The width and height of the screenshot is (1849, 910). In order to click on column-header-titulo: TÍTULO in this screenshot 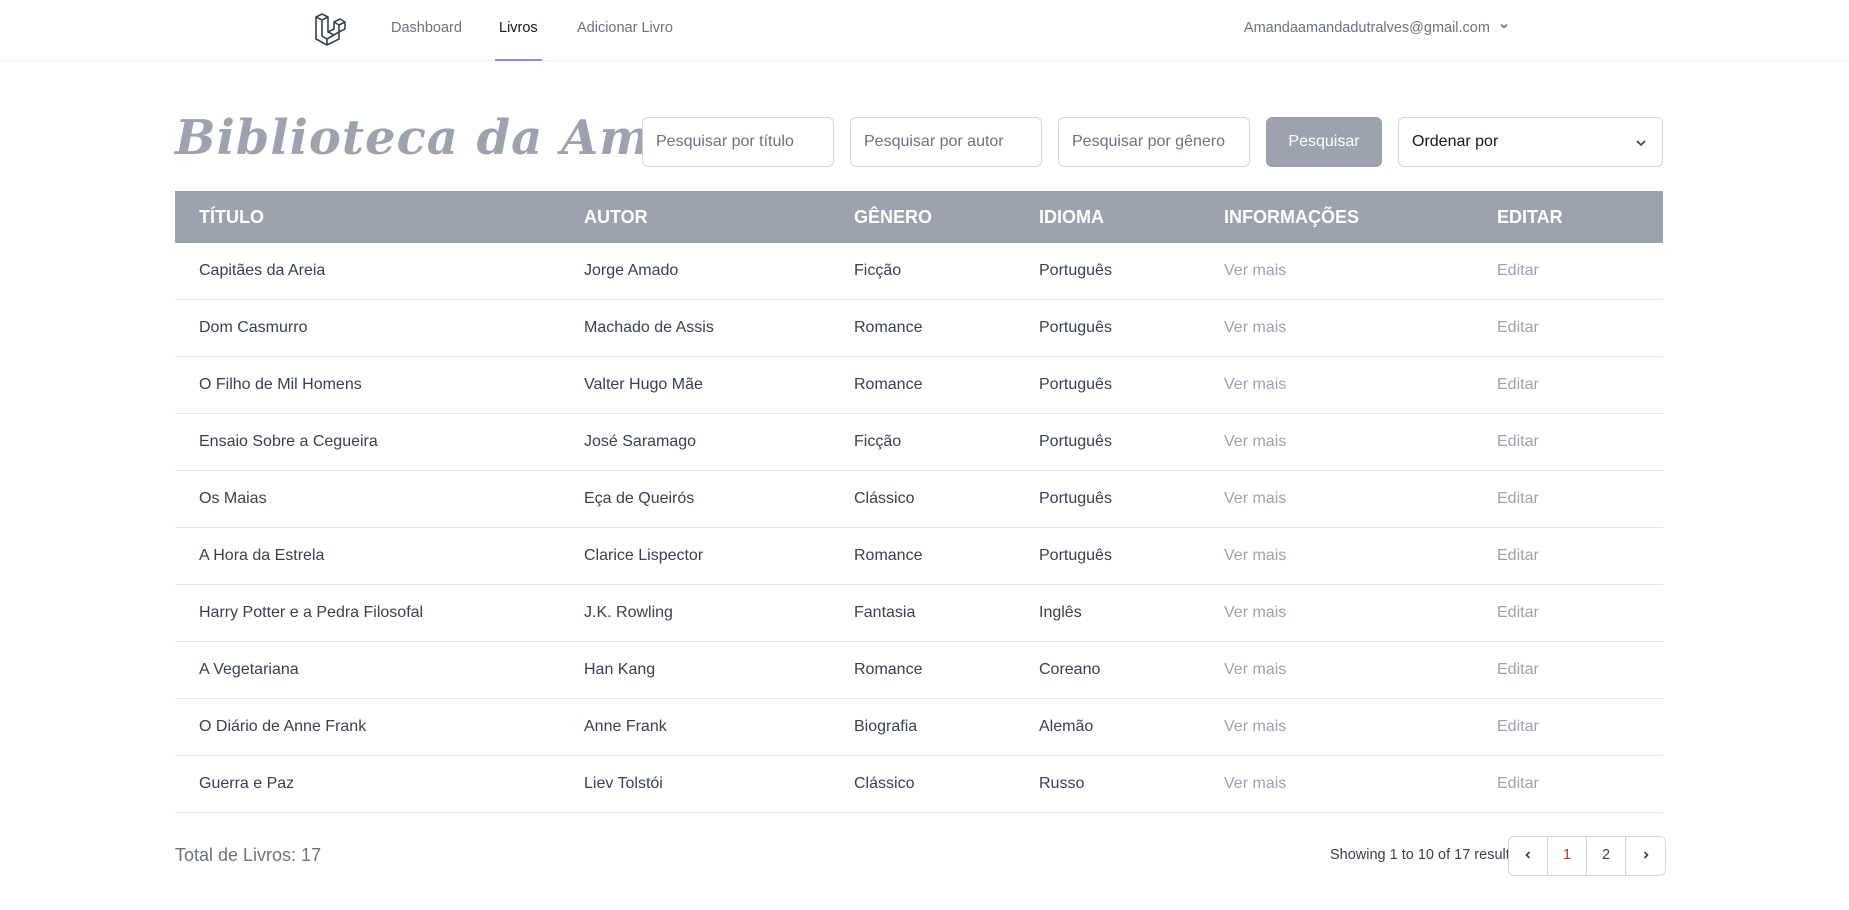, I will do `click(231, 216)`.